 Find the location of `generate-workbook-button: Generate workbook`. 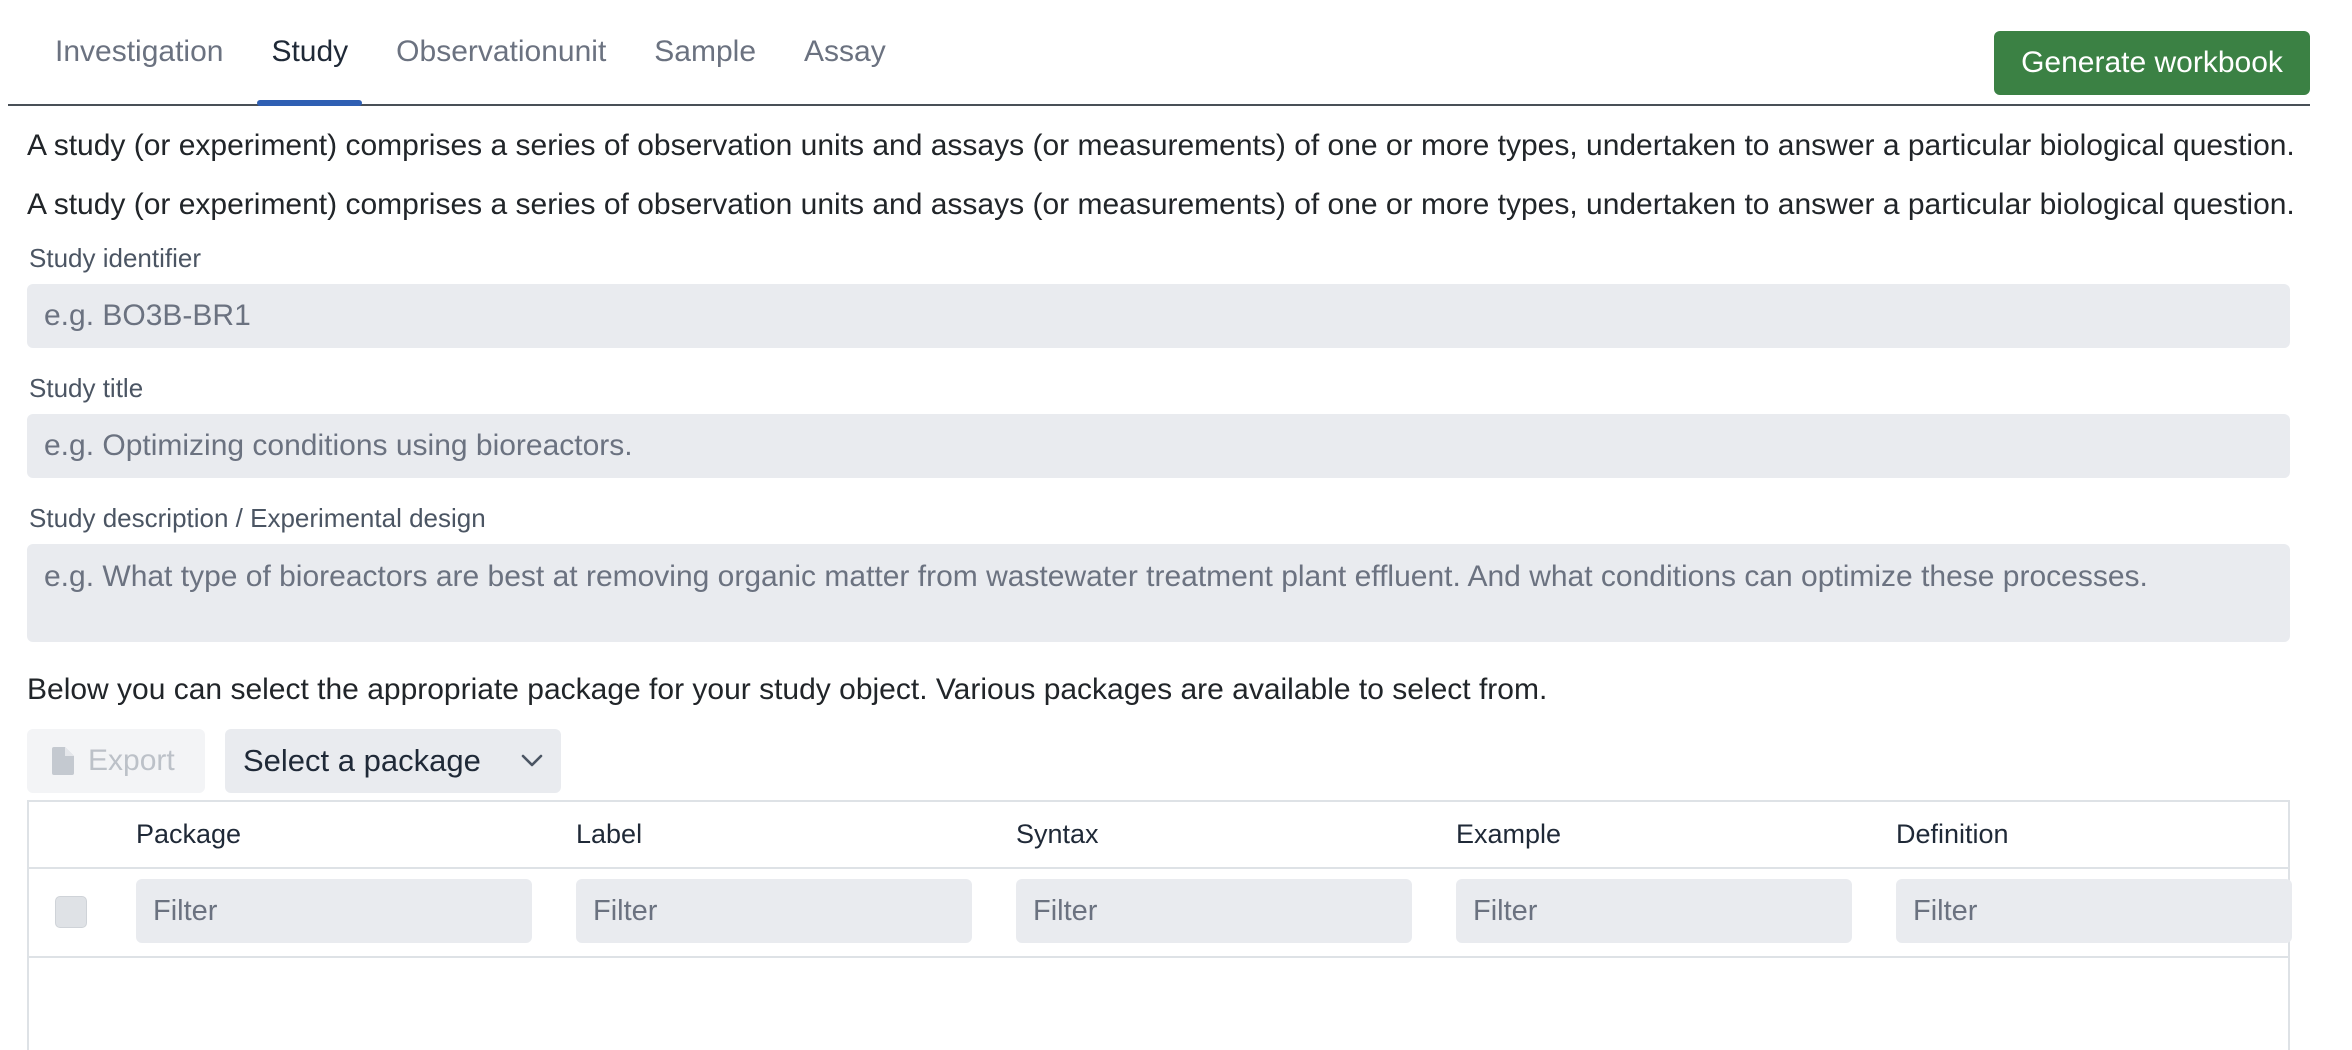

generate-workbook-button: Generate workbook is located at coordinates (2152, 63).